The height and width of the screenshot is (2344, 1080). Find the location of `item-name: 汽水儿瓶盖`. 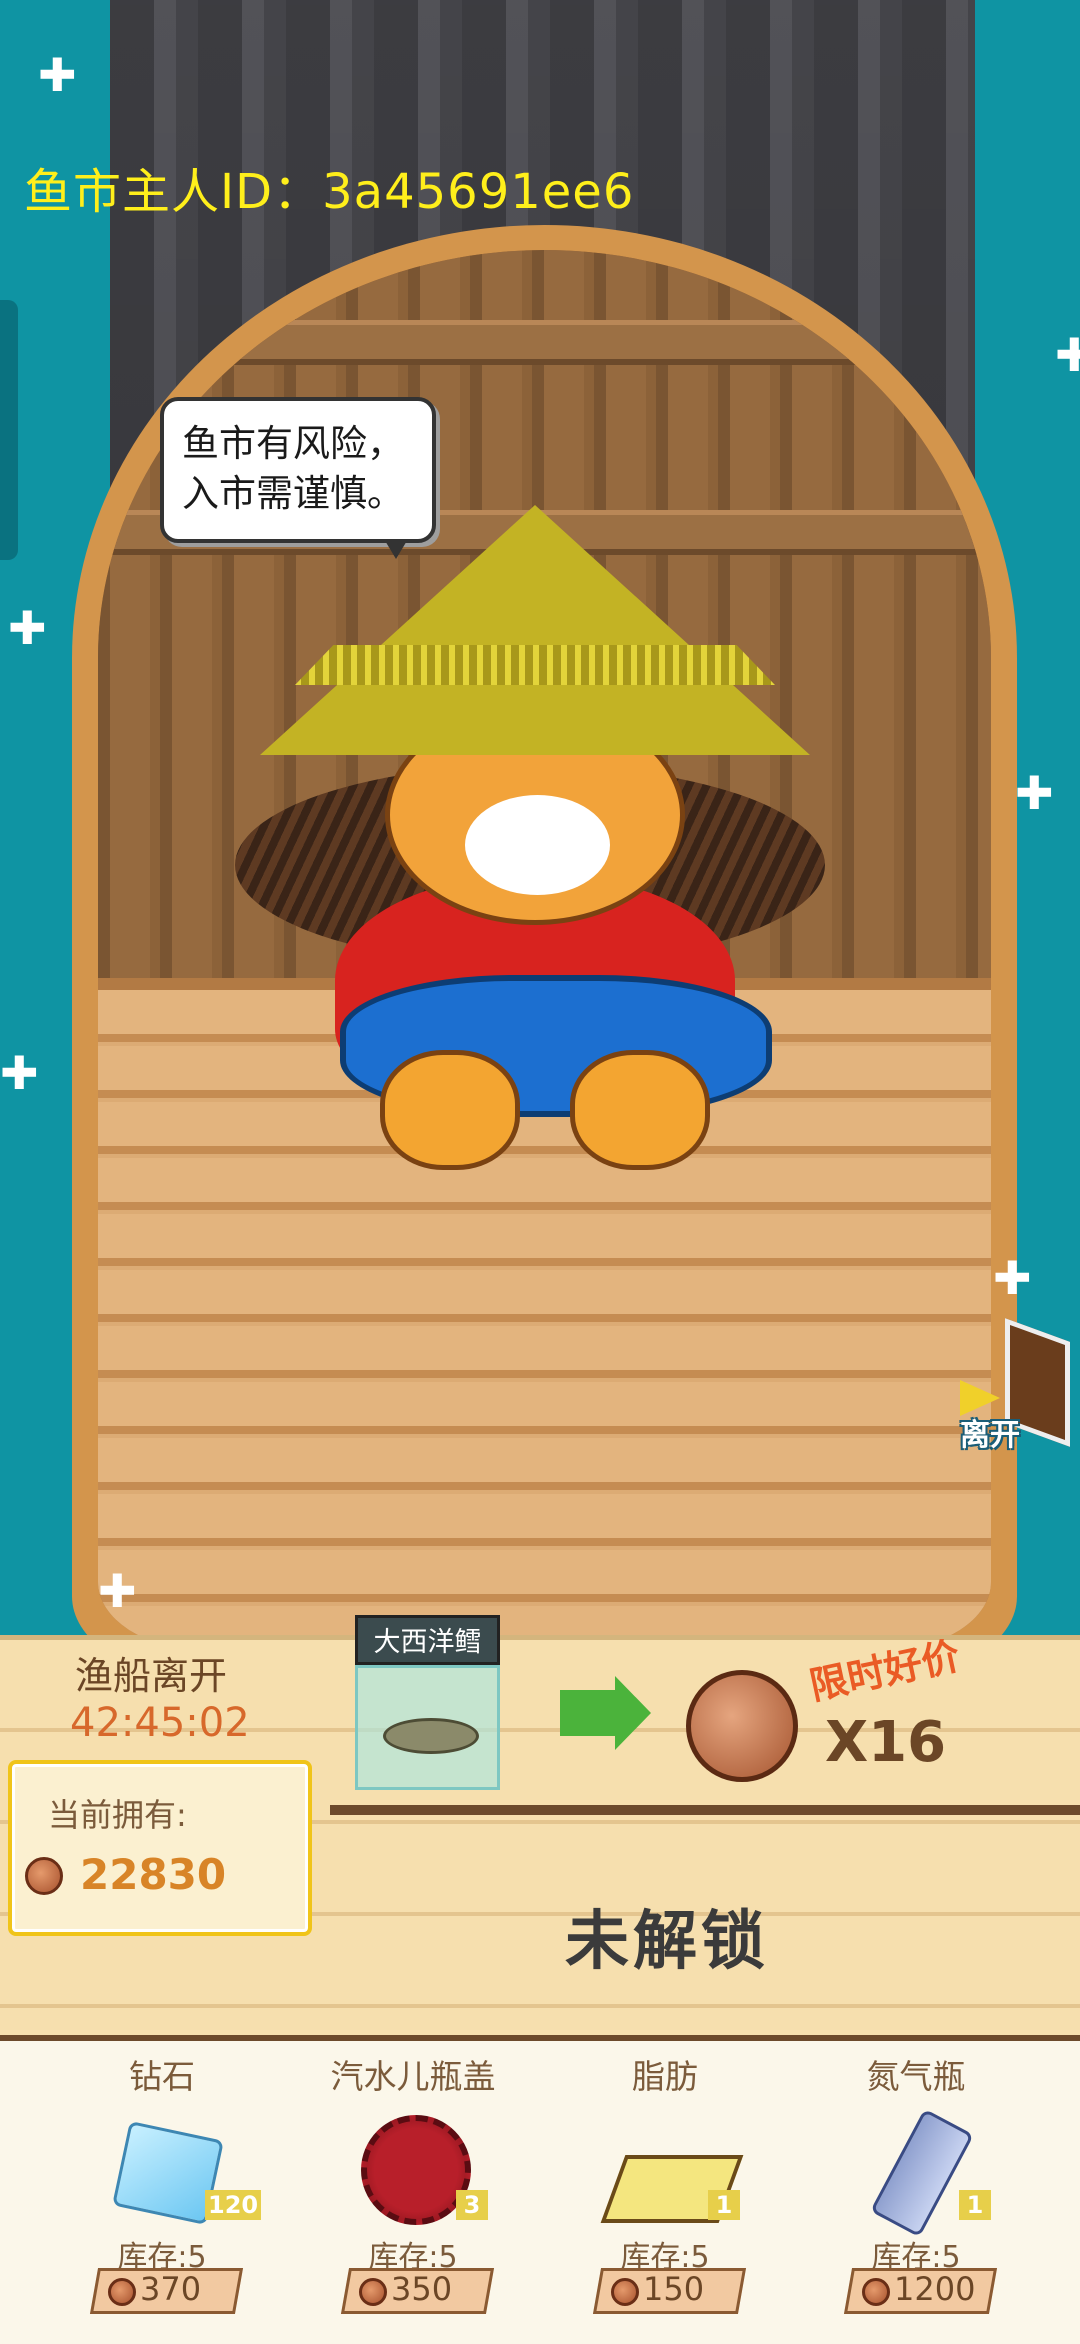

item-name: 汽水儿瓶盖 is located at coordinates (413, 2076).